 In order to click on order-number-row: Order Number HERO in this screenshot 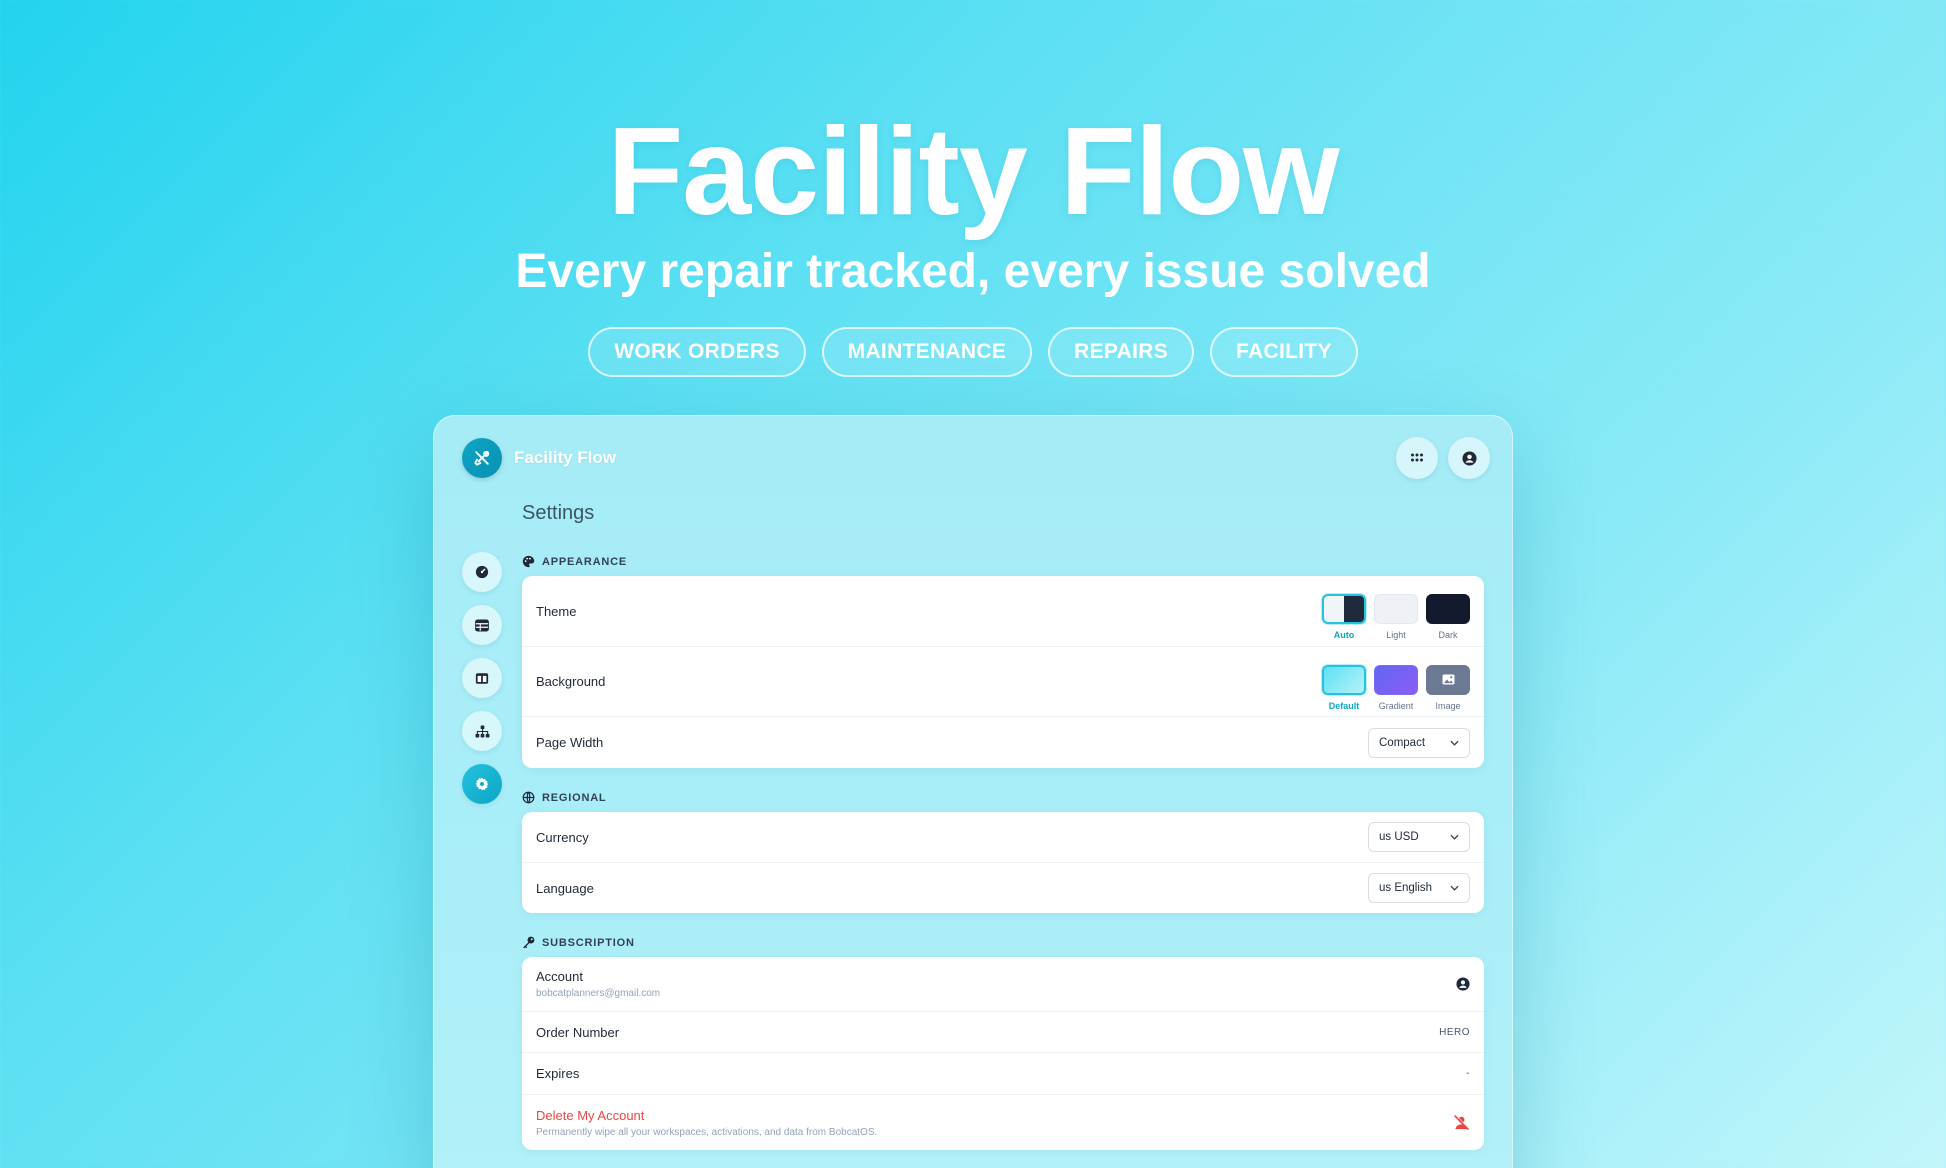, I will do `click(1003, 1032)`.